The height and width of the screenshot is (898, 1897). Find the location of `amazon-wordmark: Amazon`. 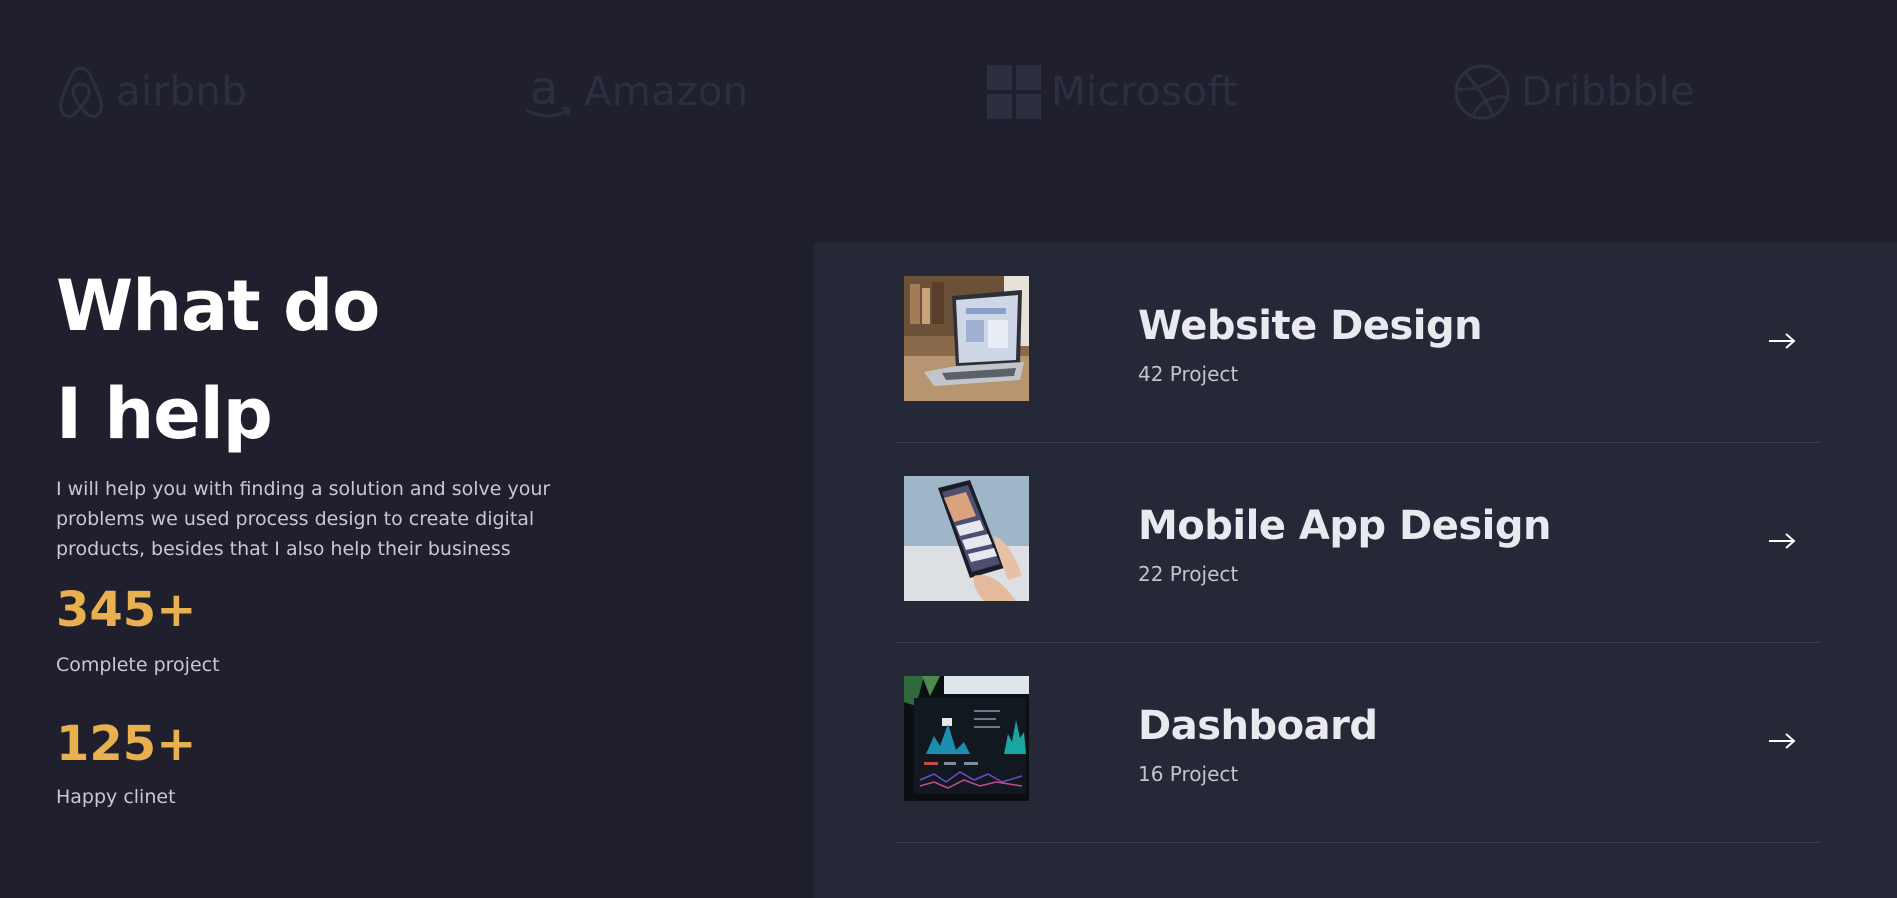

amazon-wordmark: Amazon is located at coordinates (666, 92).